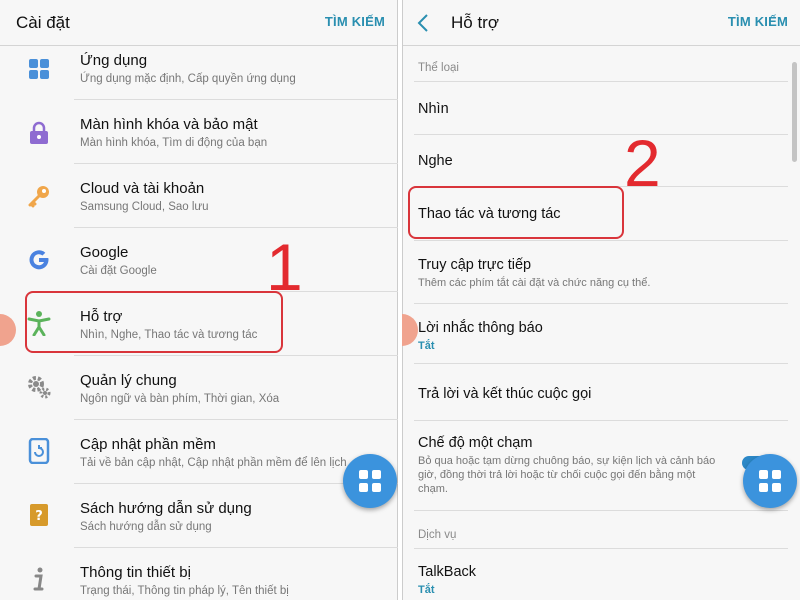 The height and width of the screenshot is (600, 800). Describe the element at coordinates (435, 161) in the screenshot. I see `accessibility-item-hearing: Nghe` at that location.